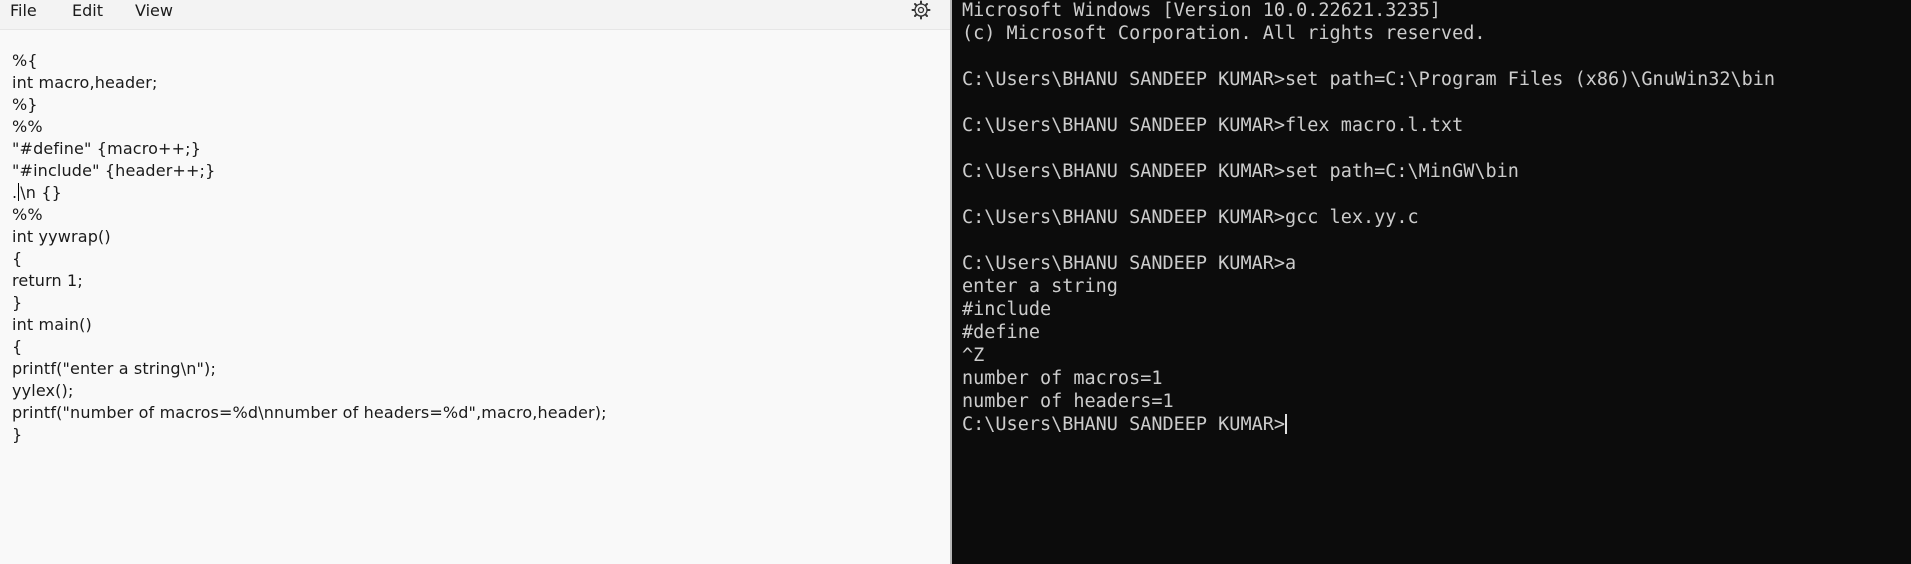 This screenshot has width=1911, height=564. Describe the element at coordinates (973, 355) in the screenshot. I see `terminal-line: ^Z` at that location.